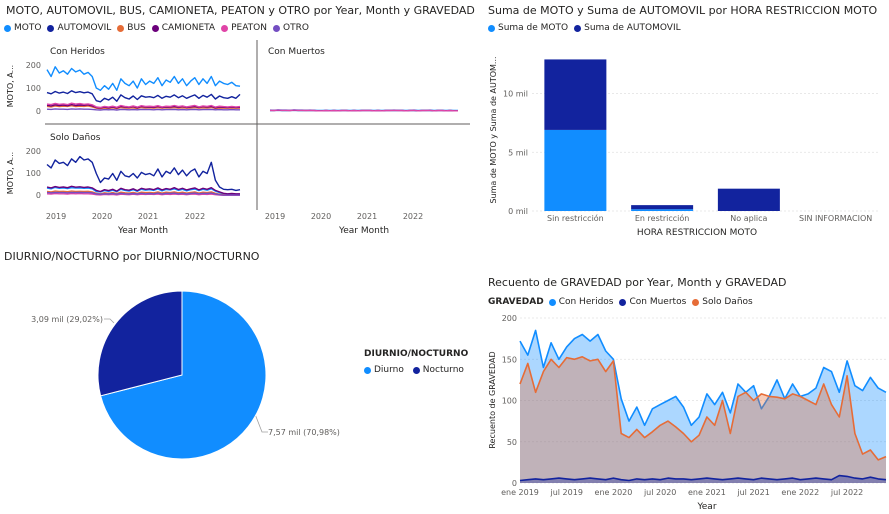 The height and width of the screenshot is (514, 889). Describe the element at coordinates (304, 432) in the screenshot. I see `pie-data-label-diurno: 7,57 mil (70,98%)` at that location.